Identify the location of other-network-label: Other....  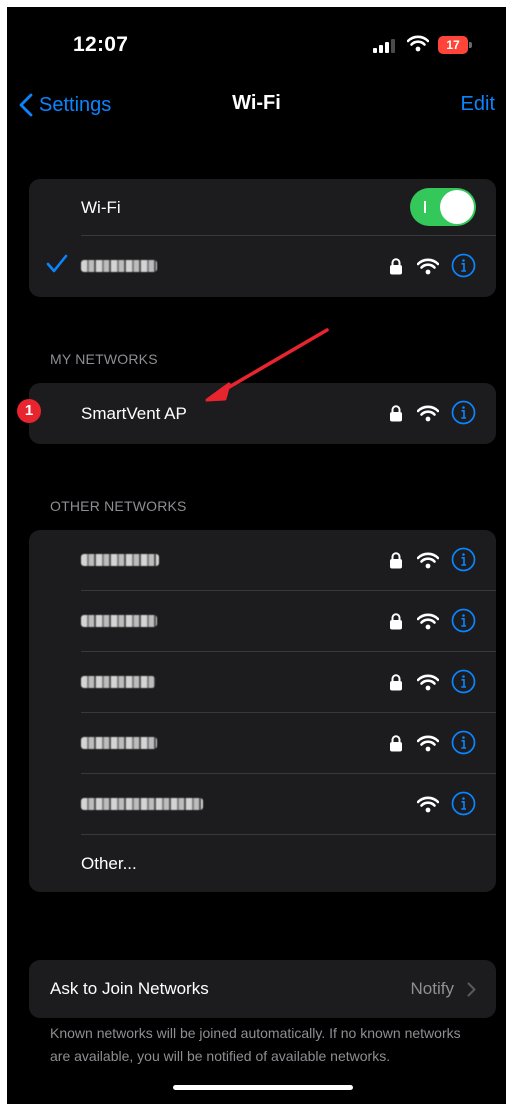
(109, 863).